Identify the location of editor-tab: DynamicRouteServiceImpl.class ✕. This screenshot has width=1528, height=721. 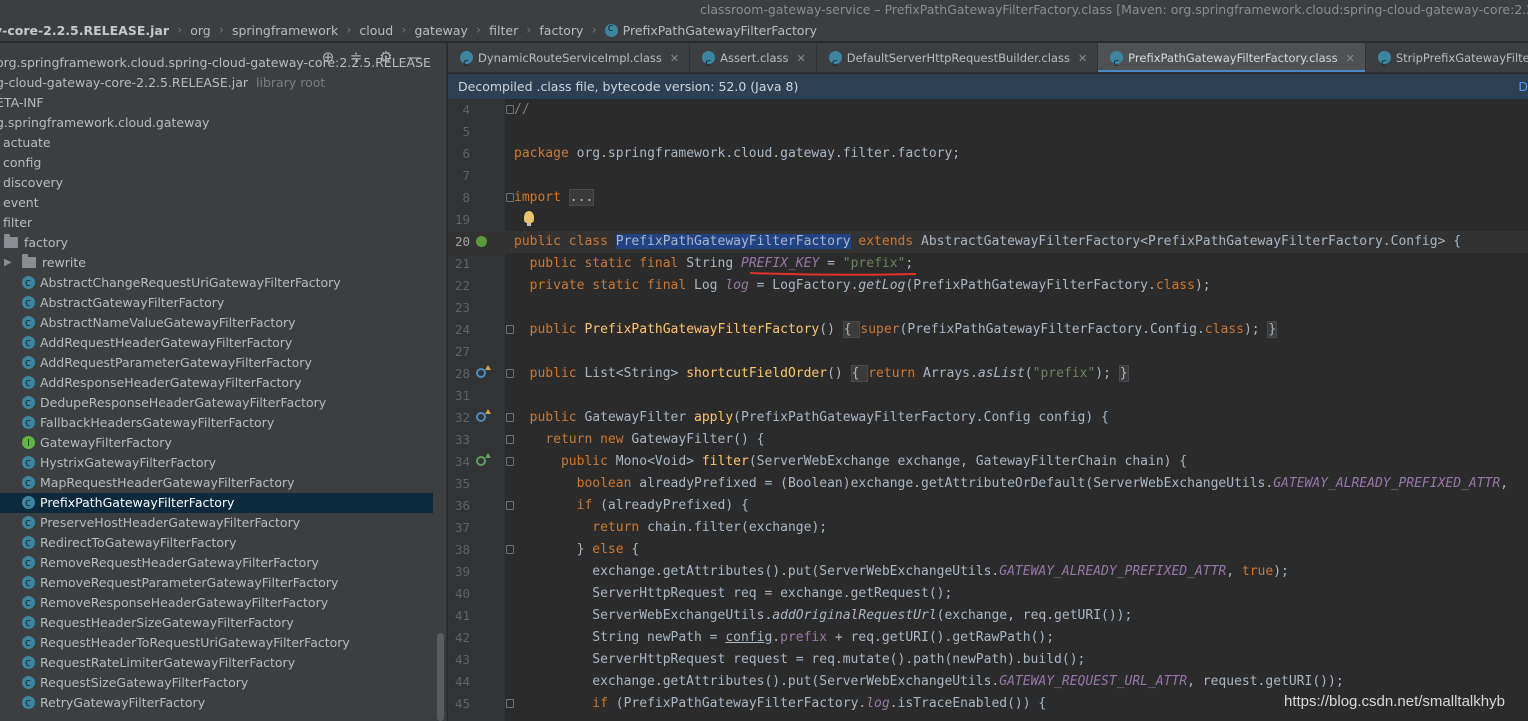
(569, 57).